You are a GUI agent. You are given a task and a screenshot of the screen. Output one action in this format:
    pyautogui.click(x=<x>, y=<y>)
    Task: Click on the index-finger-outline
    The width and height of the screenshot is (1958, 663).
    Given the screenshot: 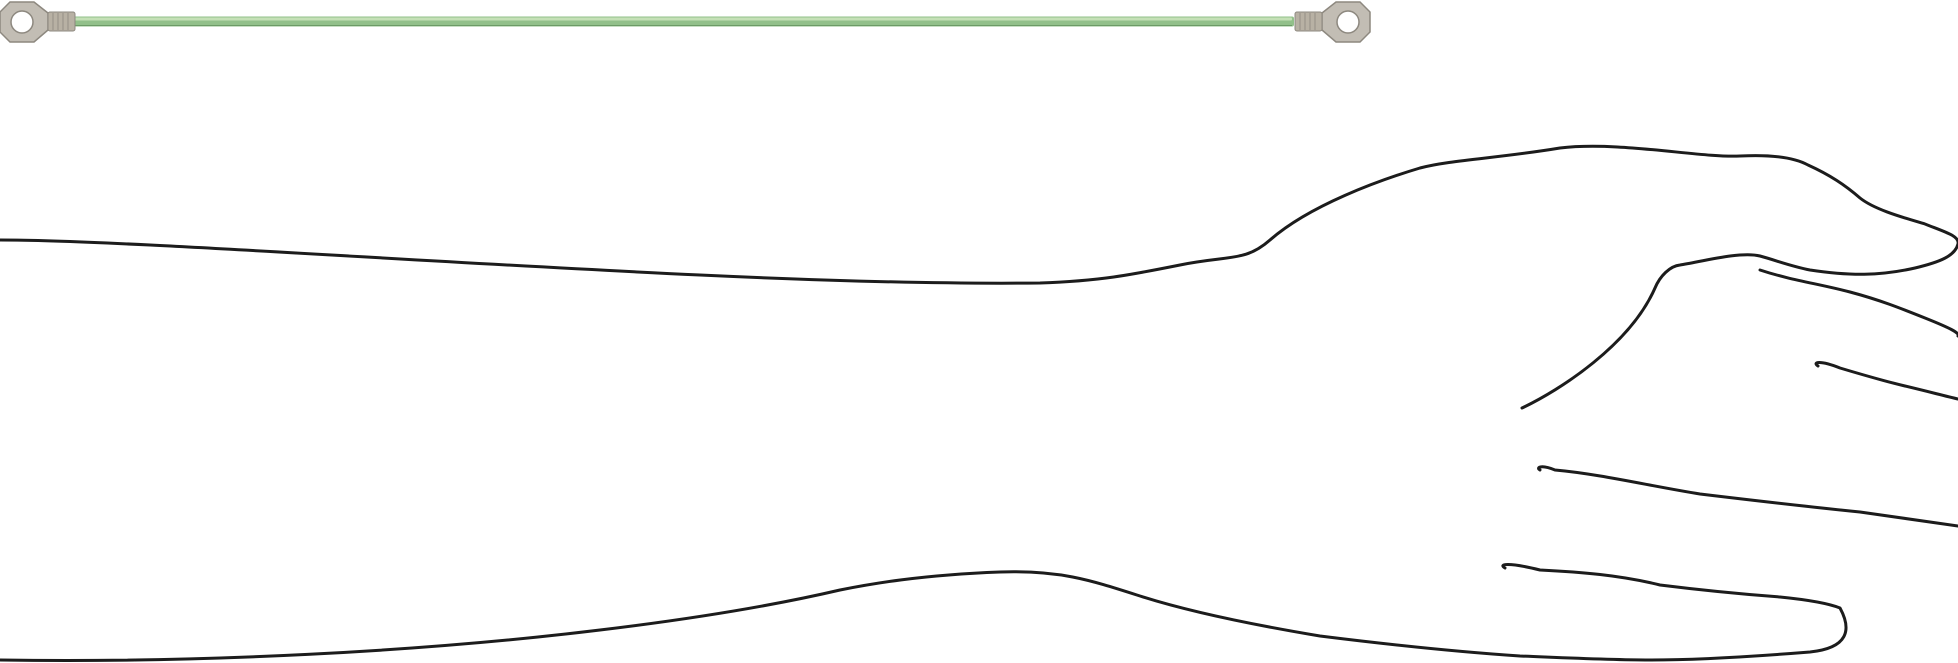 What is the action you would take?
    pyautogui.click(x=1858, y=303)
    